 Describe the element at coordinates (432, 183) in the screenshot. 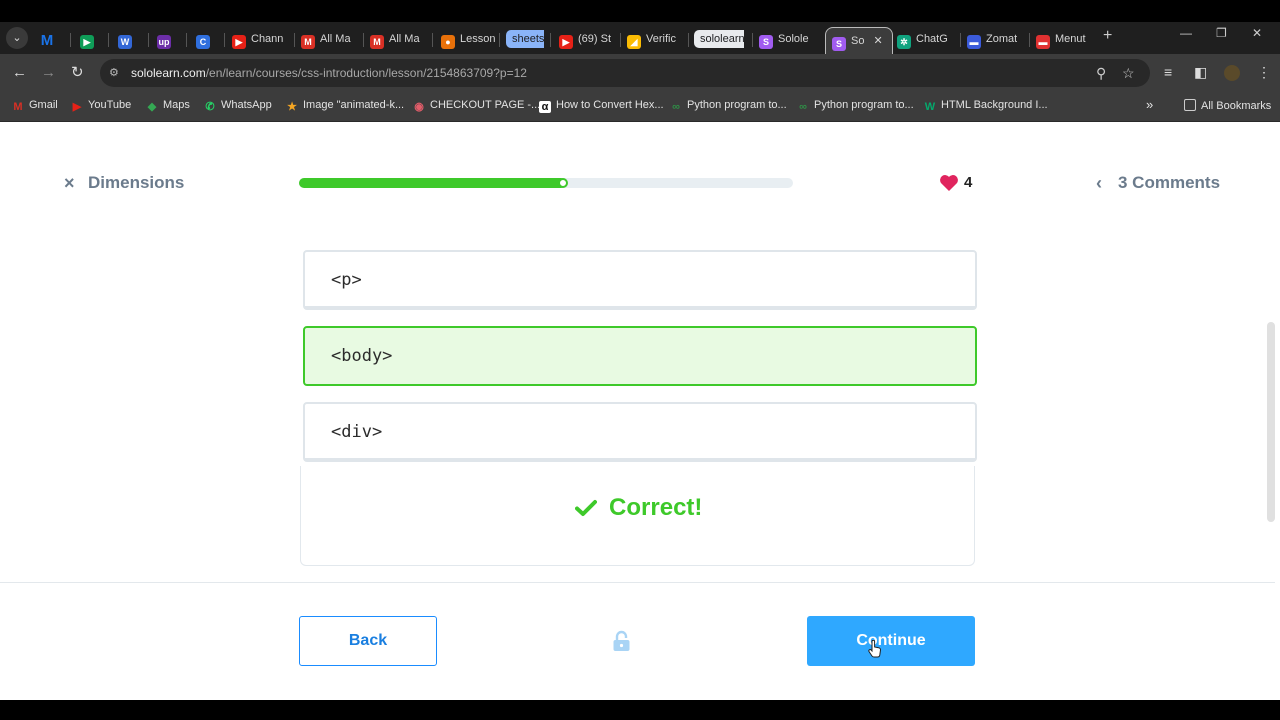

I see `progress-fill` at that location.